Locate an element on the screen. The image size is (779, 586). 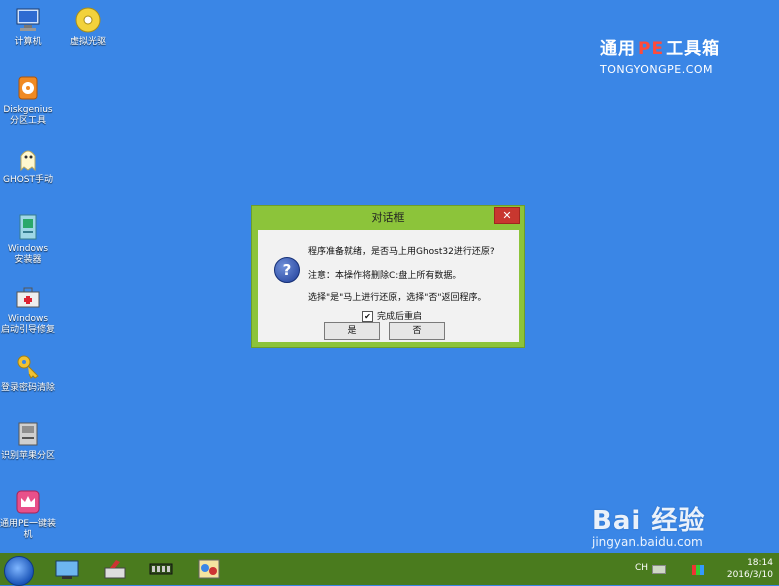
windows-installer-label: Windows 安装器 is located at coordinates (28, 254).